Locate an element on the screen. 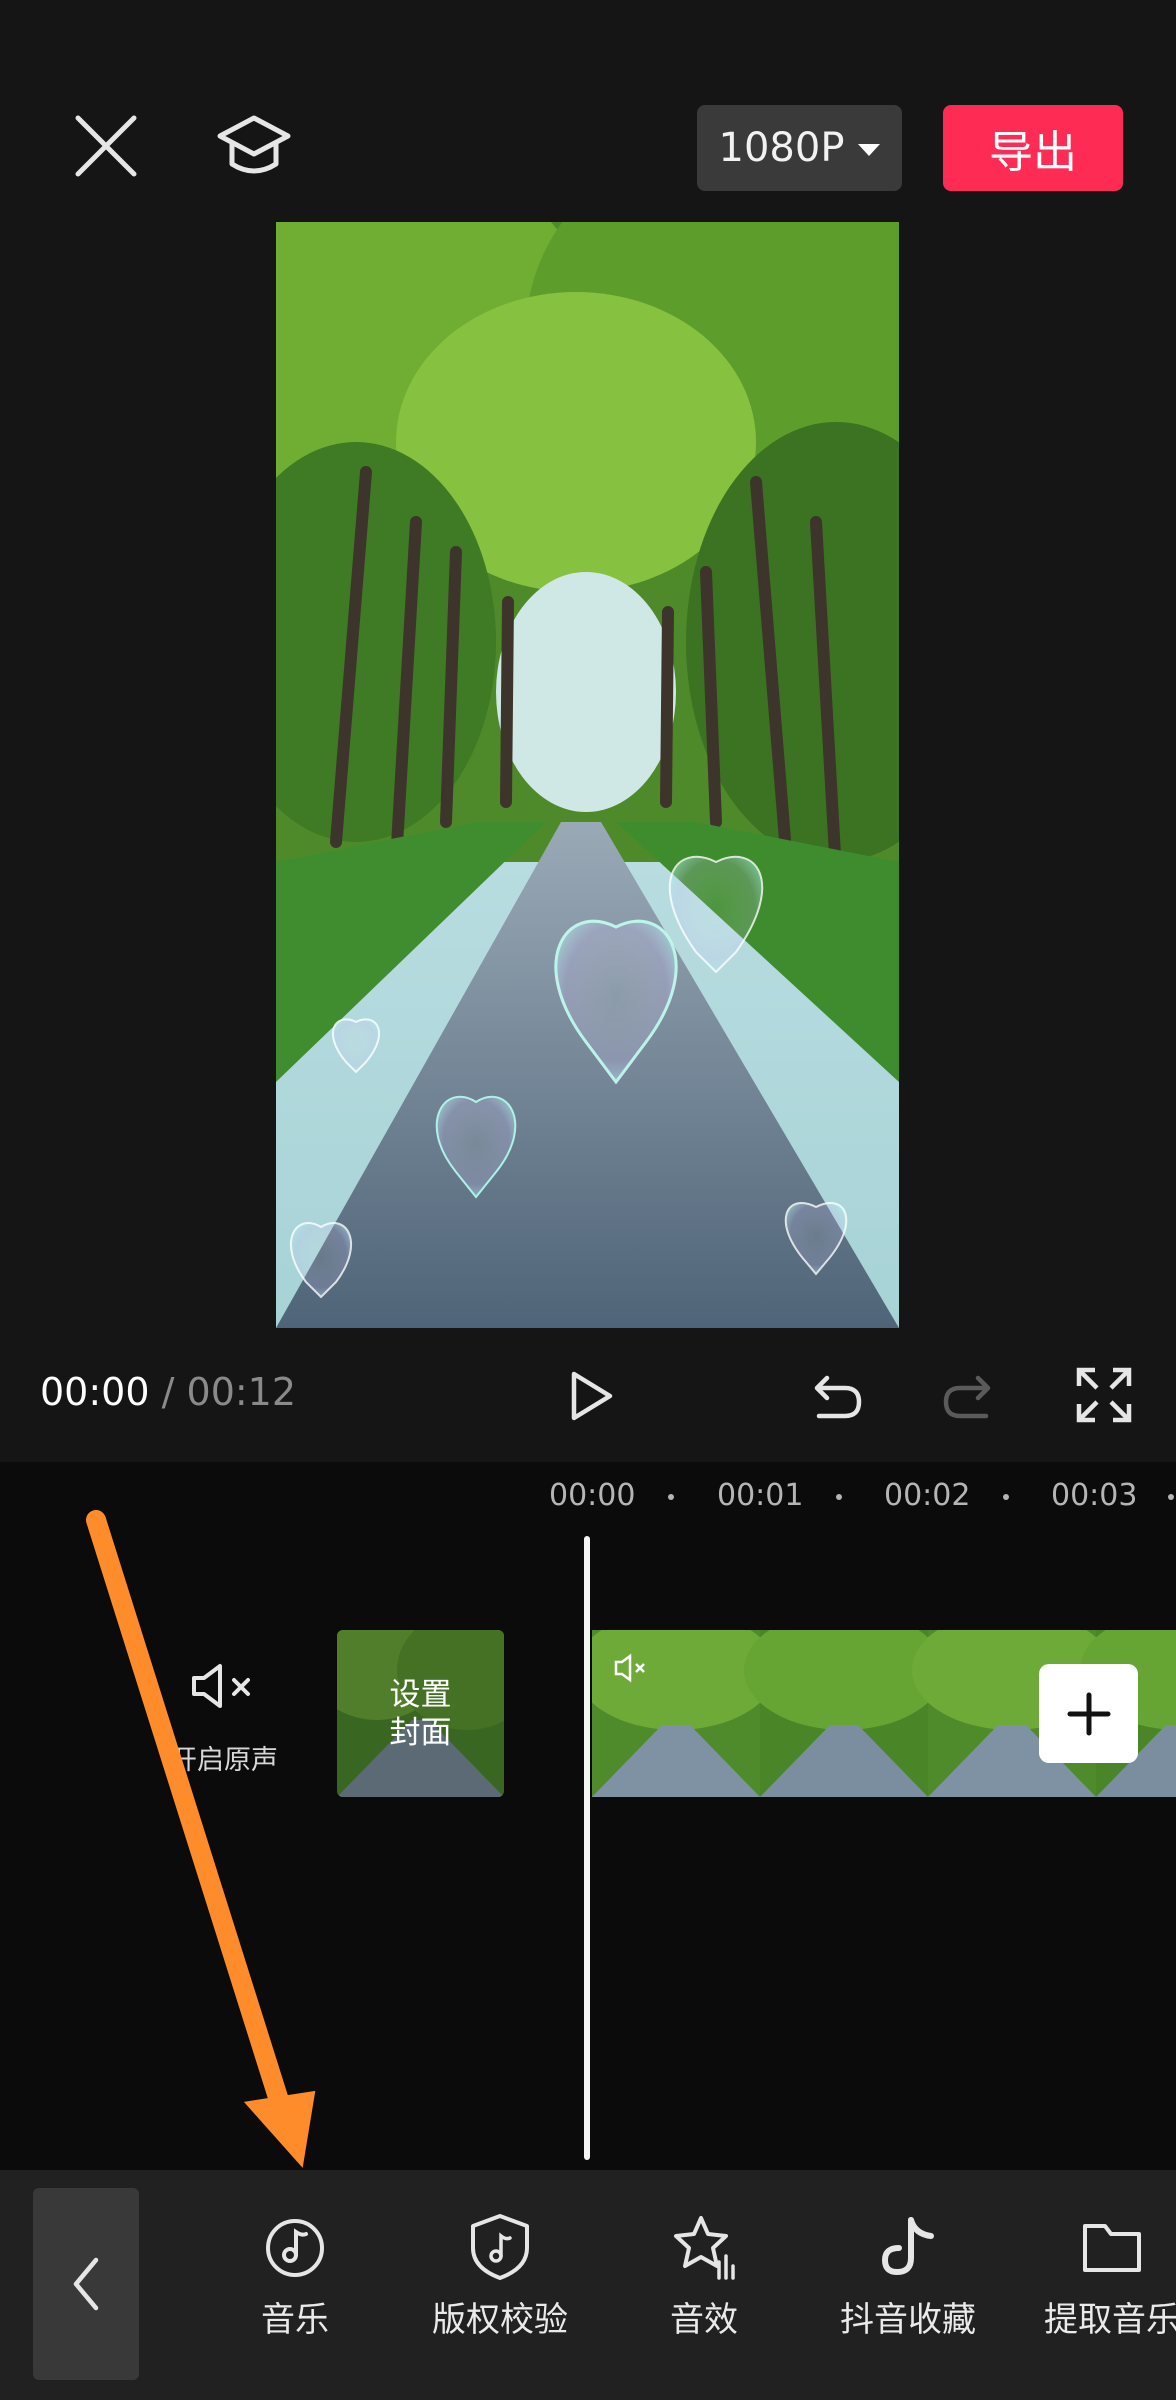 The height and width of the screenshot is (2400, 1176). speaker-mute-icon is located at coordinates (223, 1686).